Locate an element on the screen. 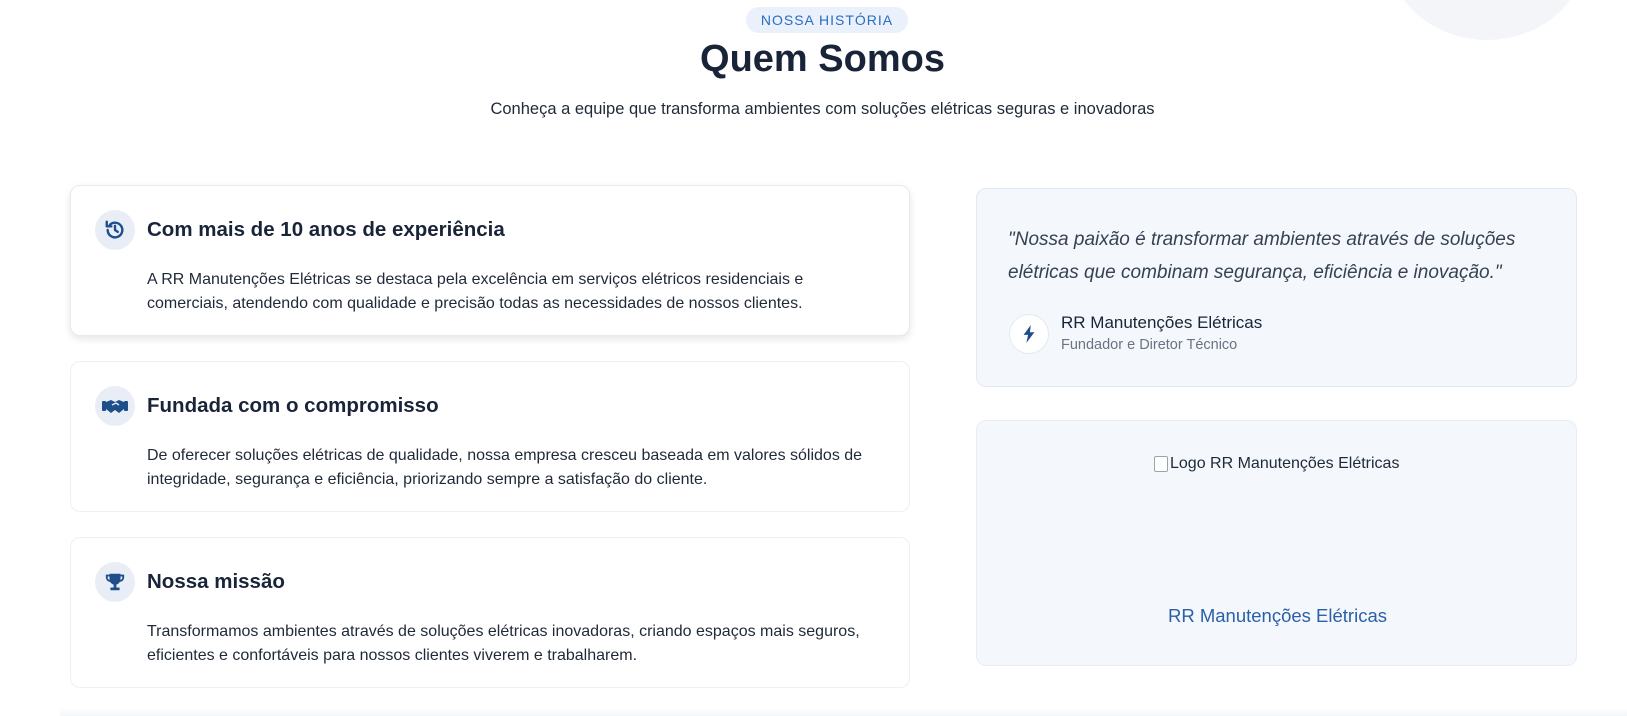 This screenshot has width=1627, height=716. handshake-icon is located at coordinates (115, 406).